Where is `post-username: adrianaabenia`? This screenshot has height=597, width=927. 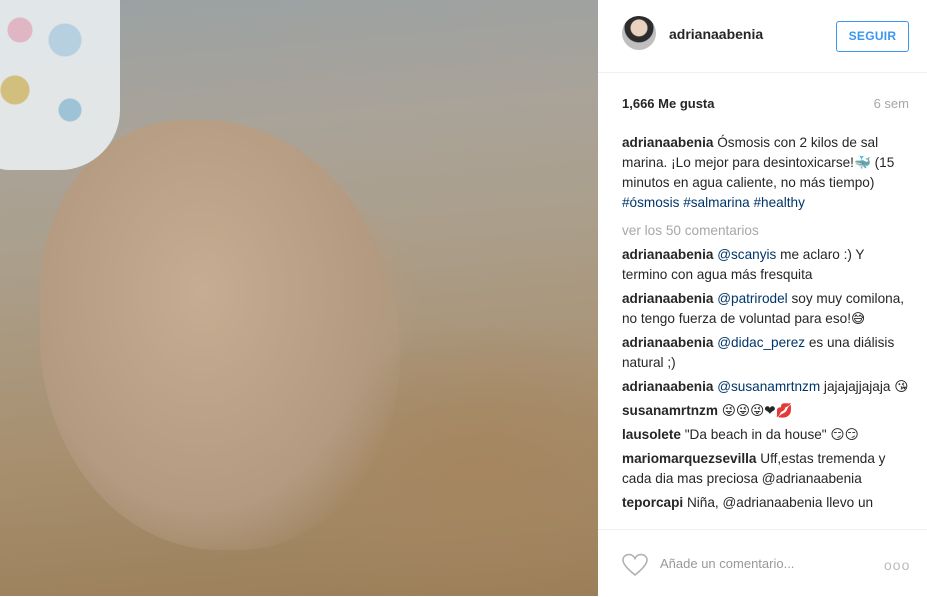
post-username: adrianaabenia is located at coordinates (716, 34).